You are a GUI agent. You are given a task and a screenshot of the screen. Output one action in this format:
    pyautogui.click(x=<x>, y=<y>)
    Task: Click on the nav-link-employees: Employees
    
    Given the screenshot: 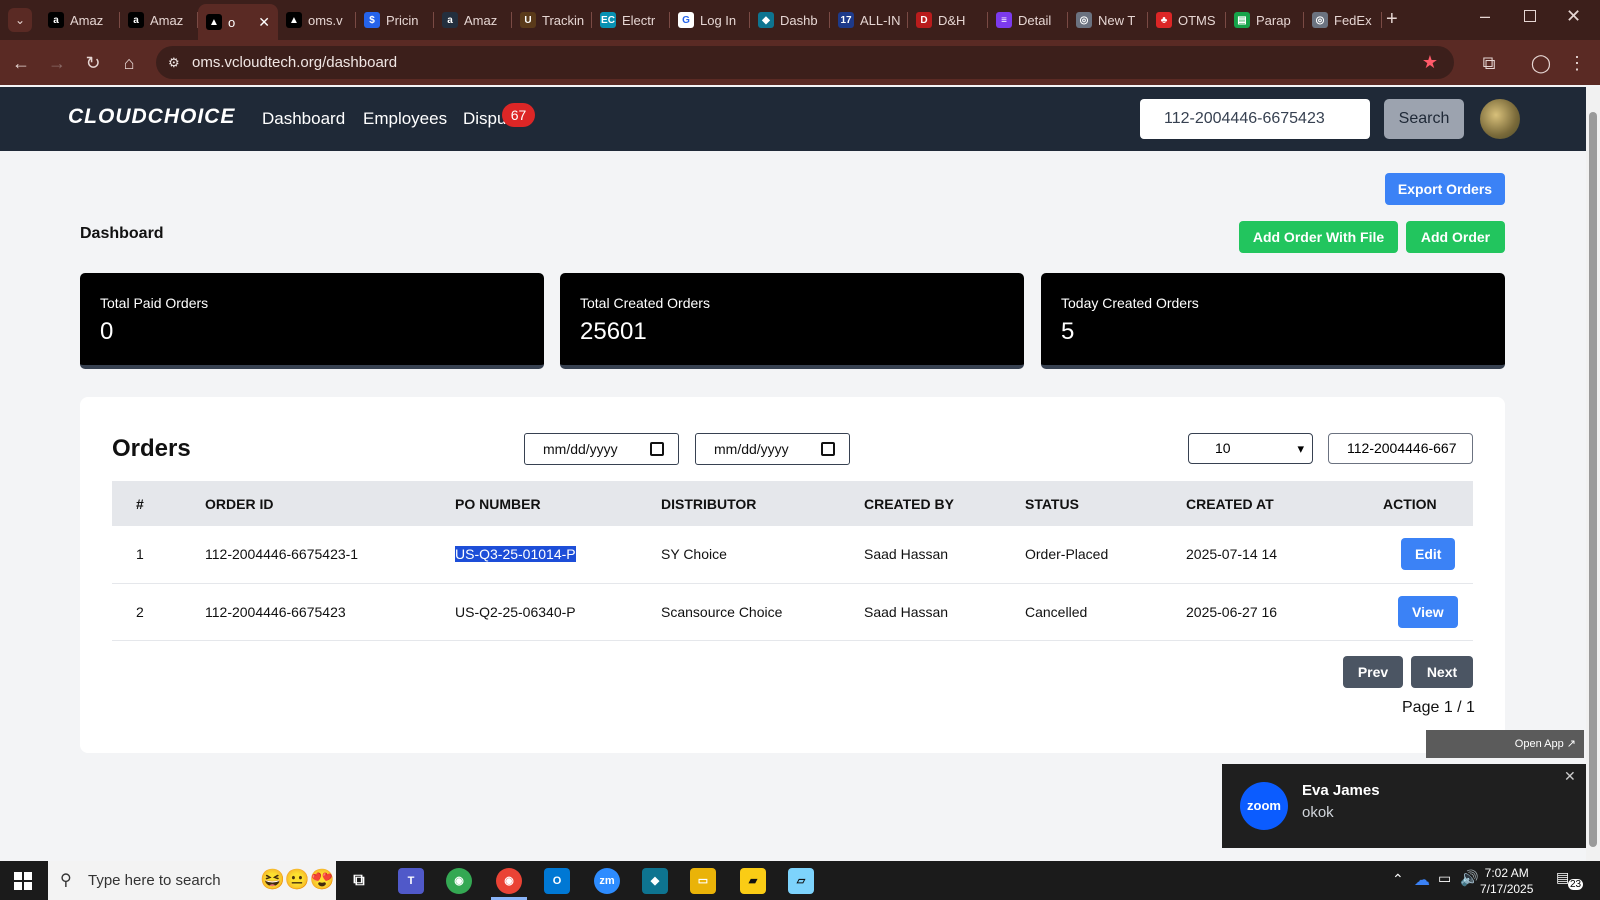 What is the action you would take?
    pyautogui.click(x=405, y=119)
    